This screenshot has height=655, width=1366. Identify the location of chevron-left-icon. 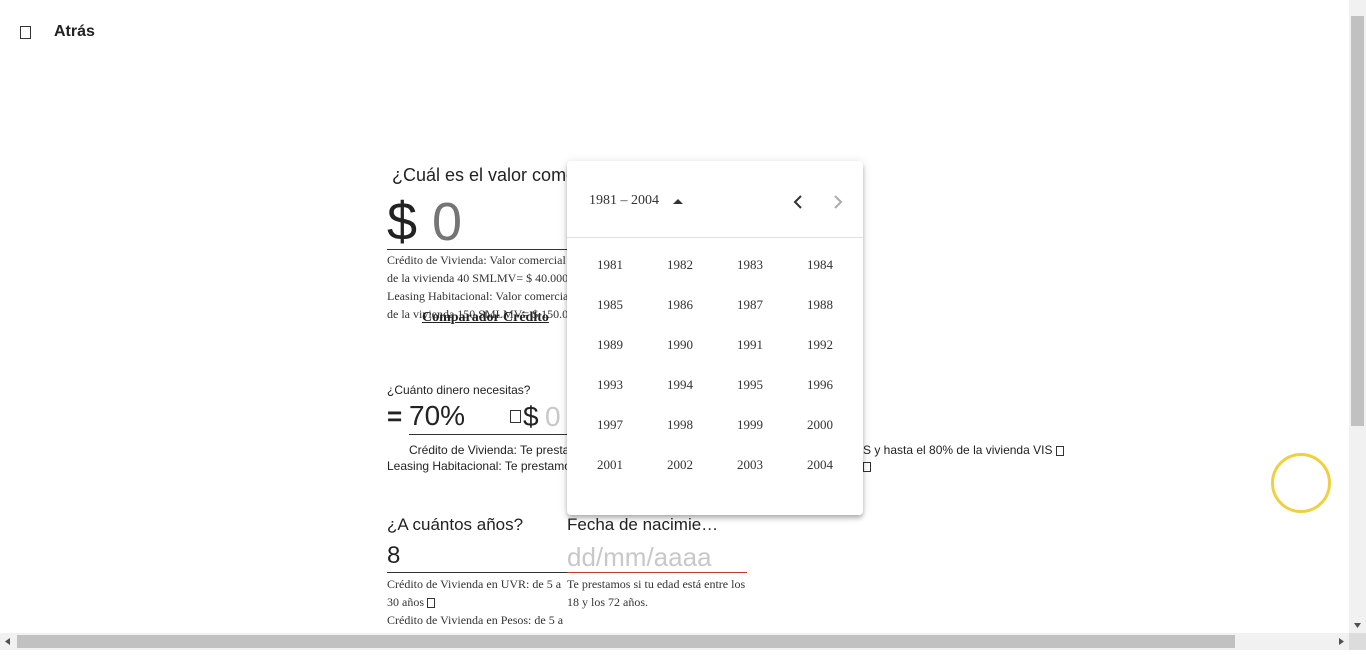
(797, 202).